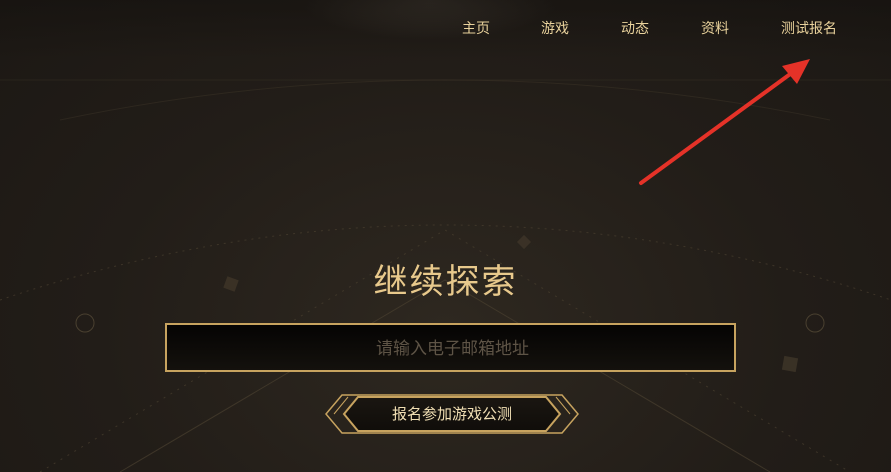  Describe the element at coordinates (445, 282) in the screenshot. I see `page-title: 继续探索` at that location.